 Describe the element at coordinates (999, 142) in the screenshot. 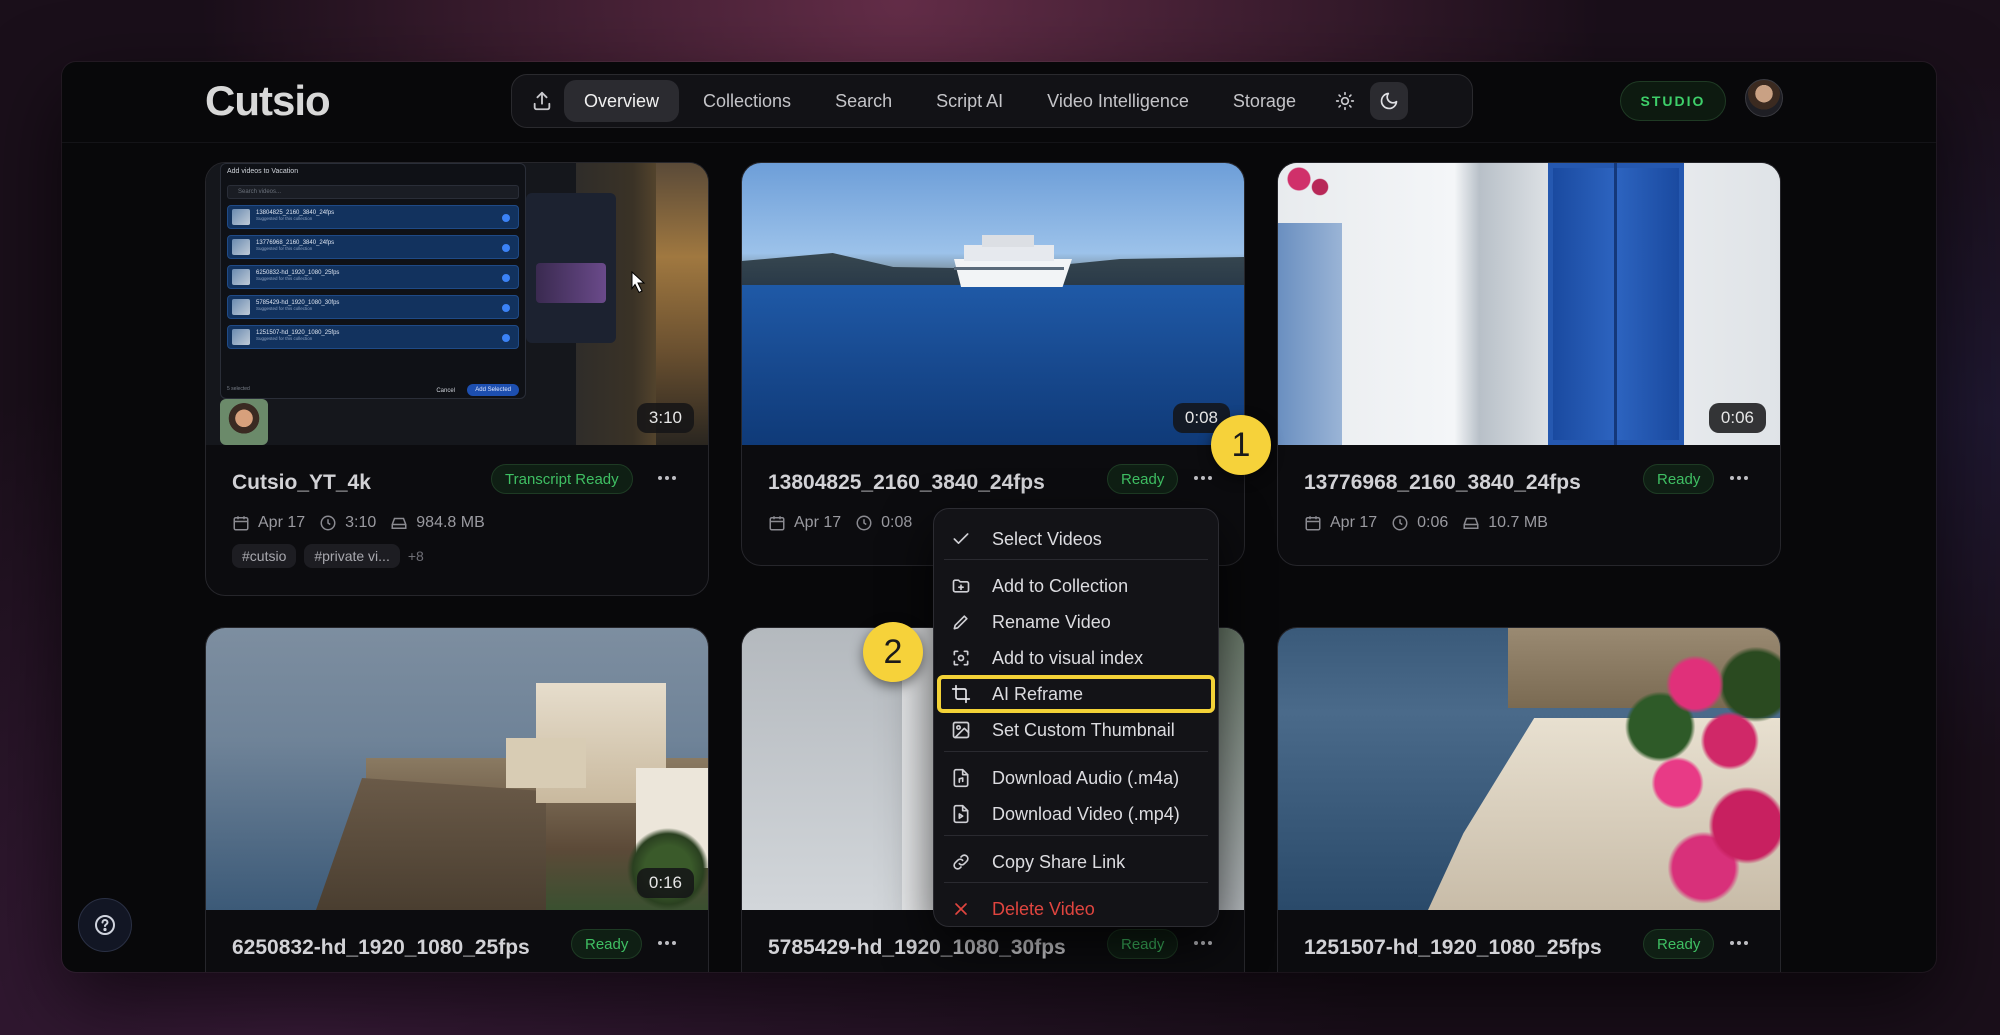

I see `header-divider` at that location.